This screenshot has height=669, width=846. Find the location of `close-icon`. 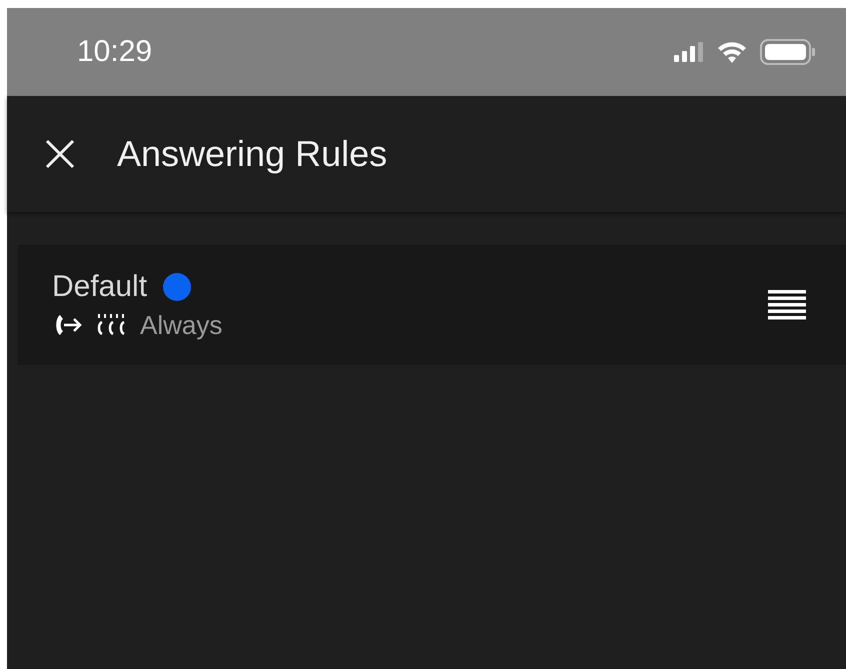

close-icon is located at coordinates (60, 154).